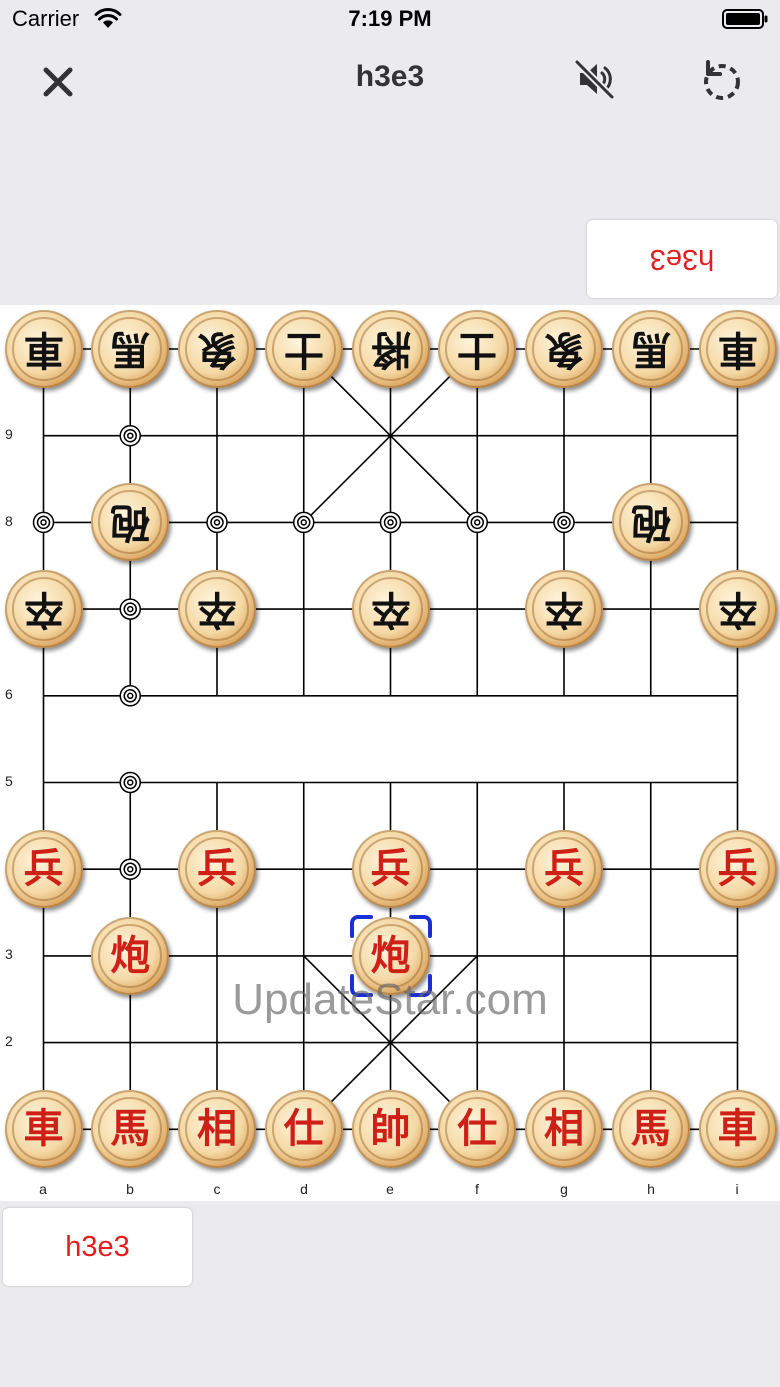 This screenshot has height=1387, width=780. What do you see at coordinates (722, 80) in the screenshot?
I see `restart-icon` at bounding box center [722, 80].